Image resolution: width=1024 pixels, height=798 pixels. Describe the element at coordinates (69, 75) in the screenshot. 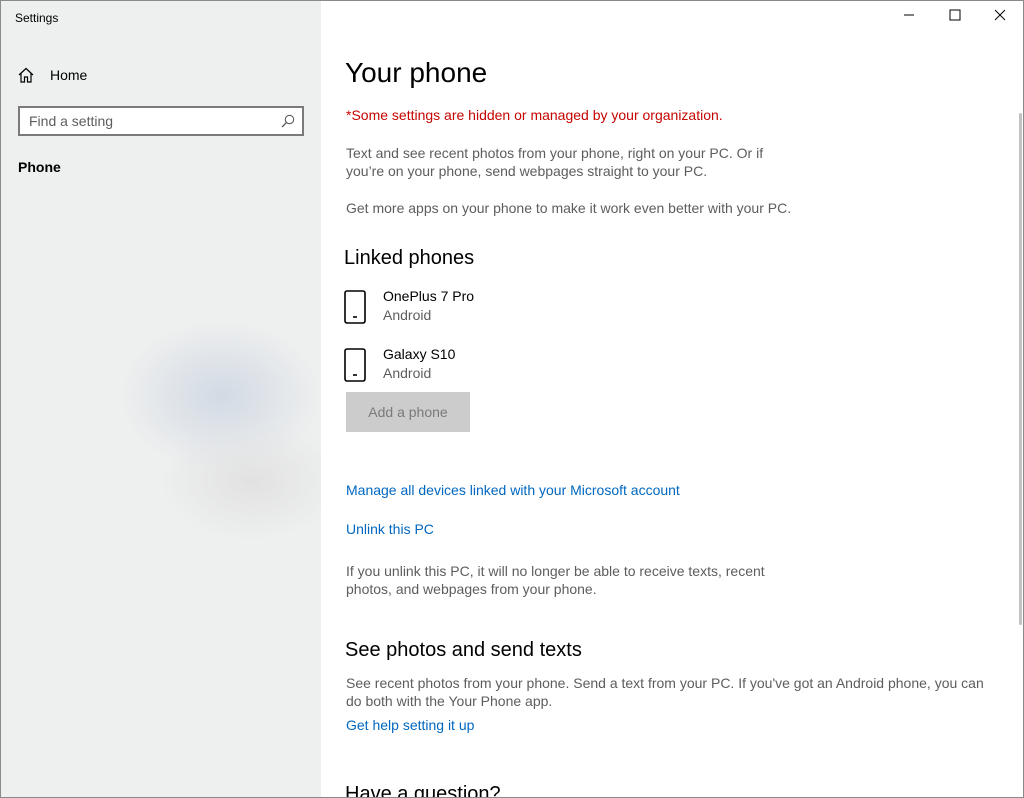

I see `home-label: Home` at that location.